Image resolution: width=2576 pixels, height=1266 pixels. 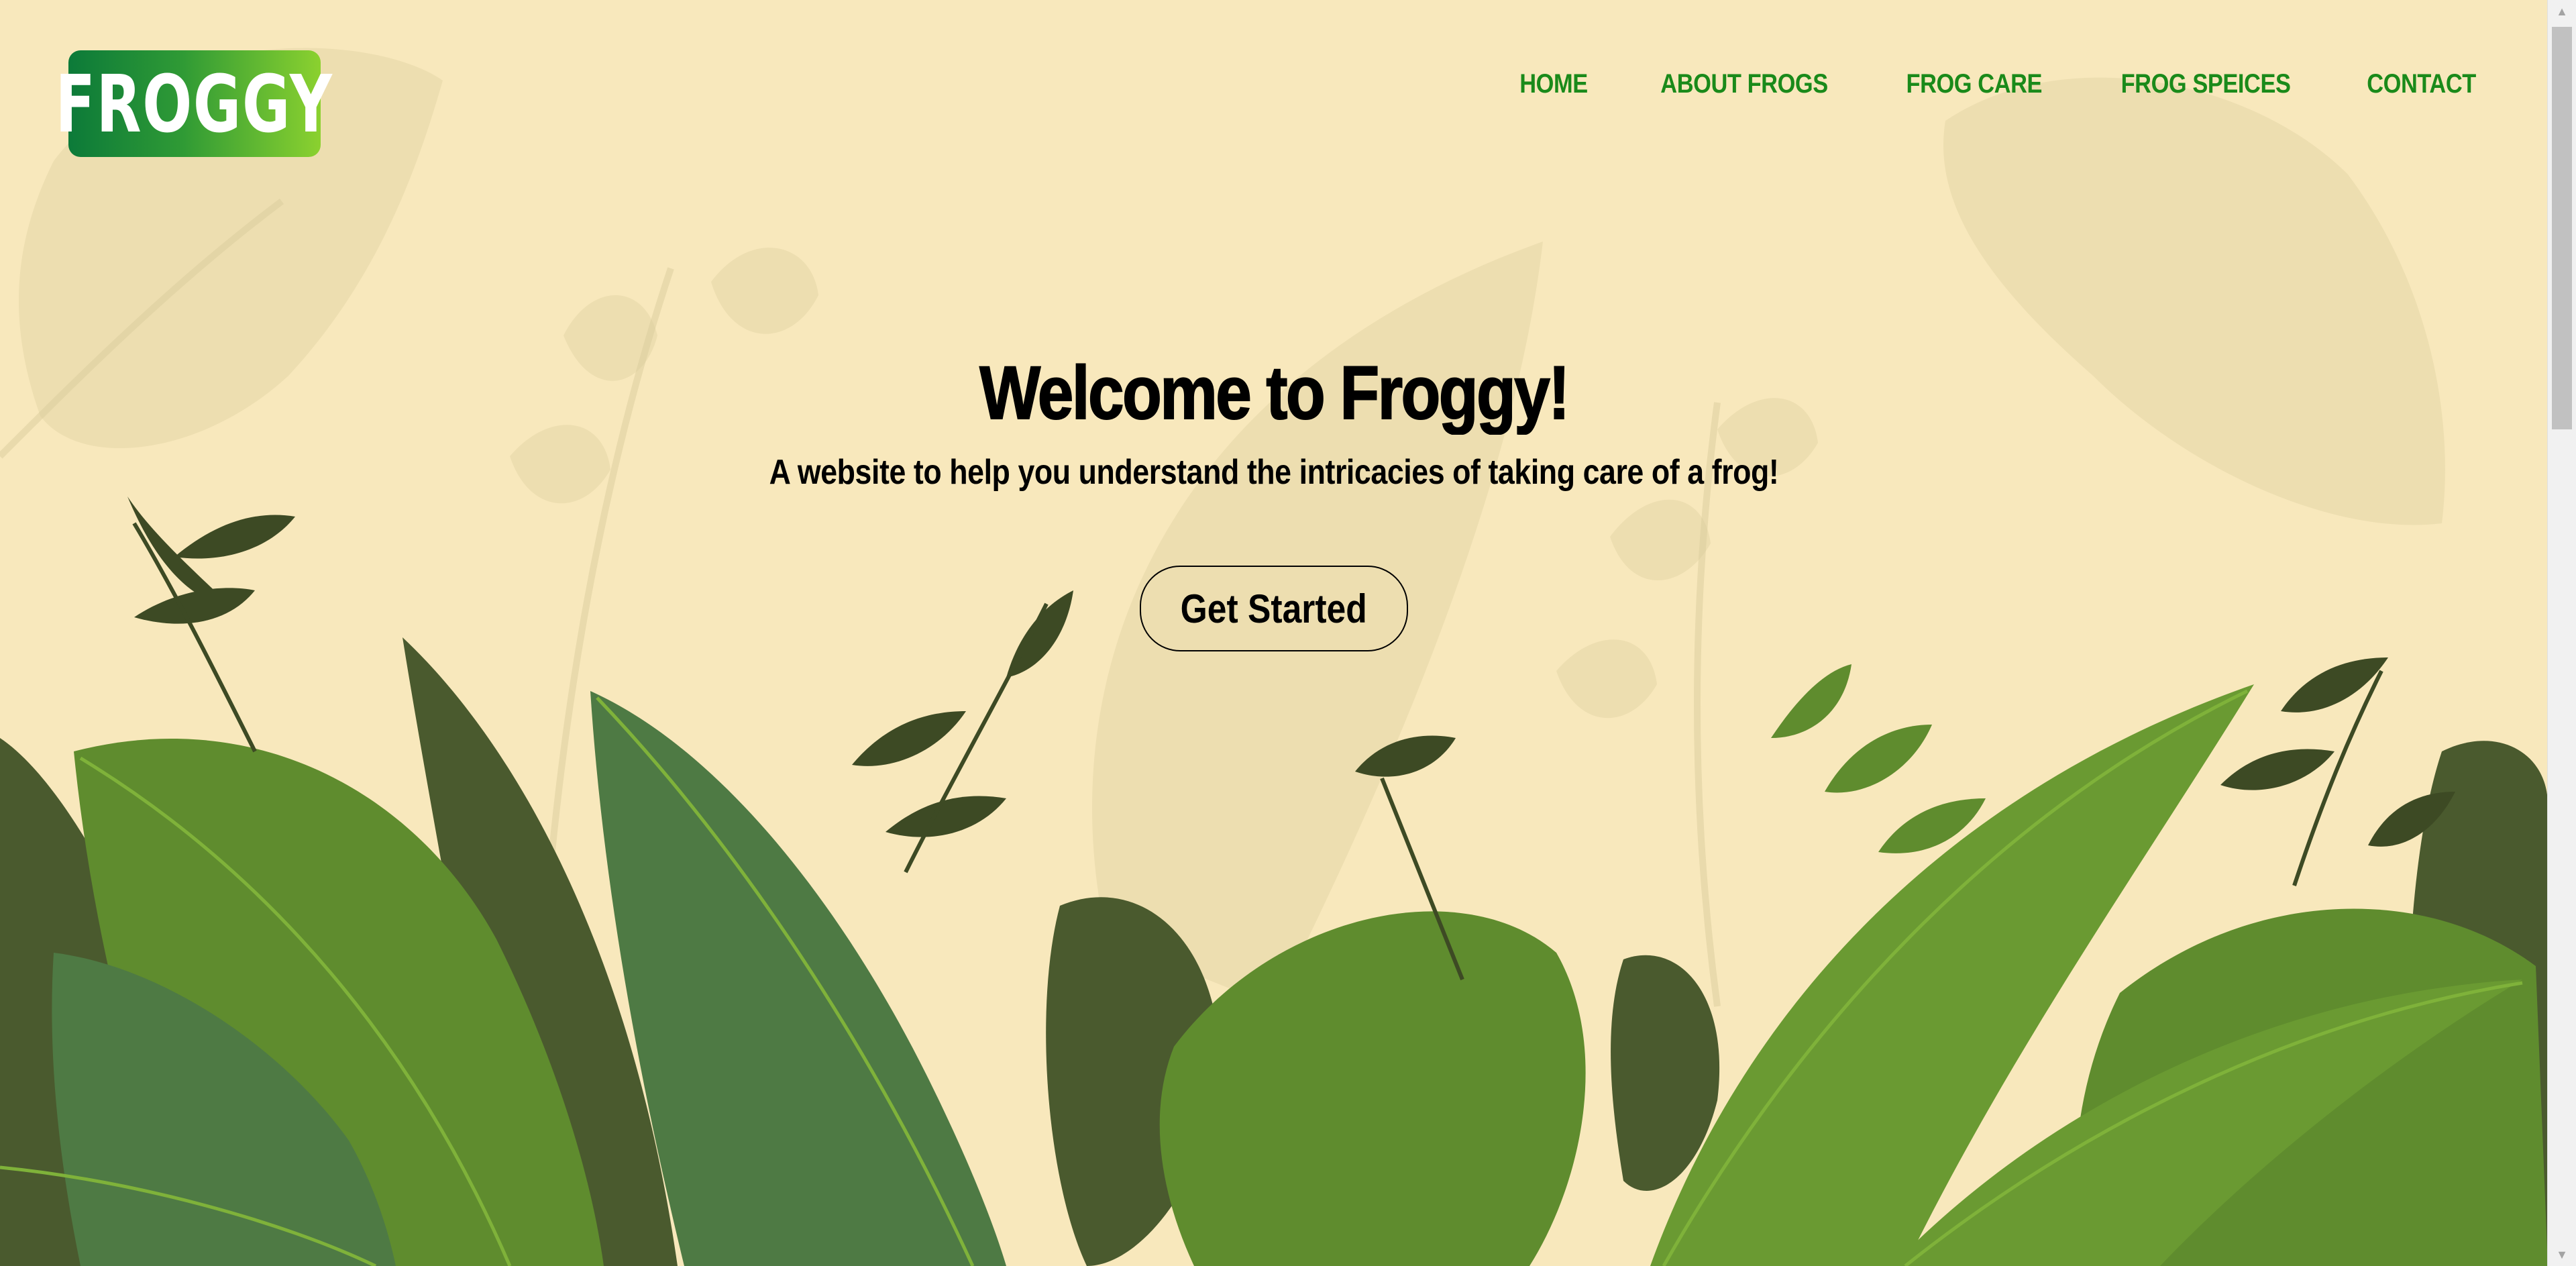 I want to click on scroll-down-arrow-icon: ▼, so click(x=2562, y=1254).